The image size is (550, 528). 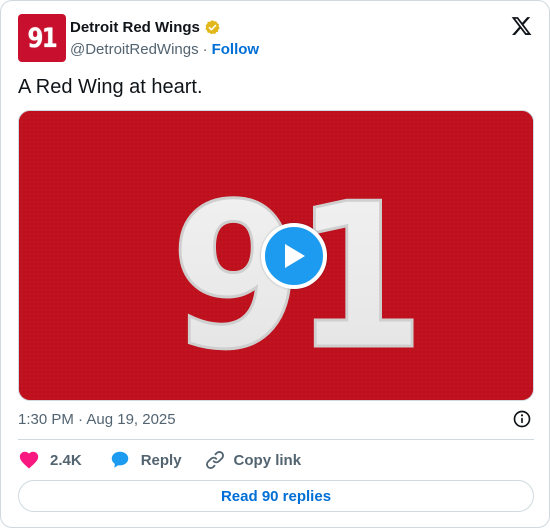 I want to click on like-button: 2.4K, so click(x=63, y=460).